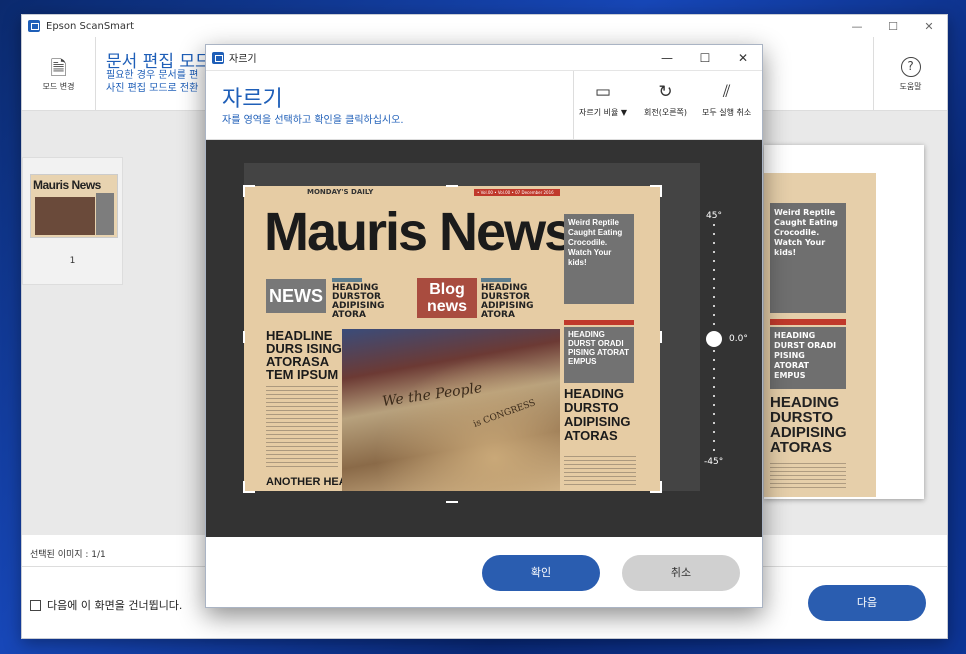 The width and height of the screenshot is (966, 654). Describe the element at coordinates (541, 573) in the screenshot. I see `ok-button: 확인` at that location.